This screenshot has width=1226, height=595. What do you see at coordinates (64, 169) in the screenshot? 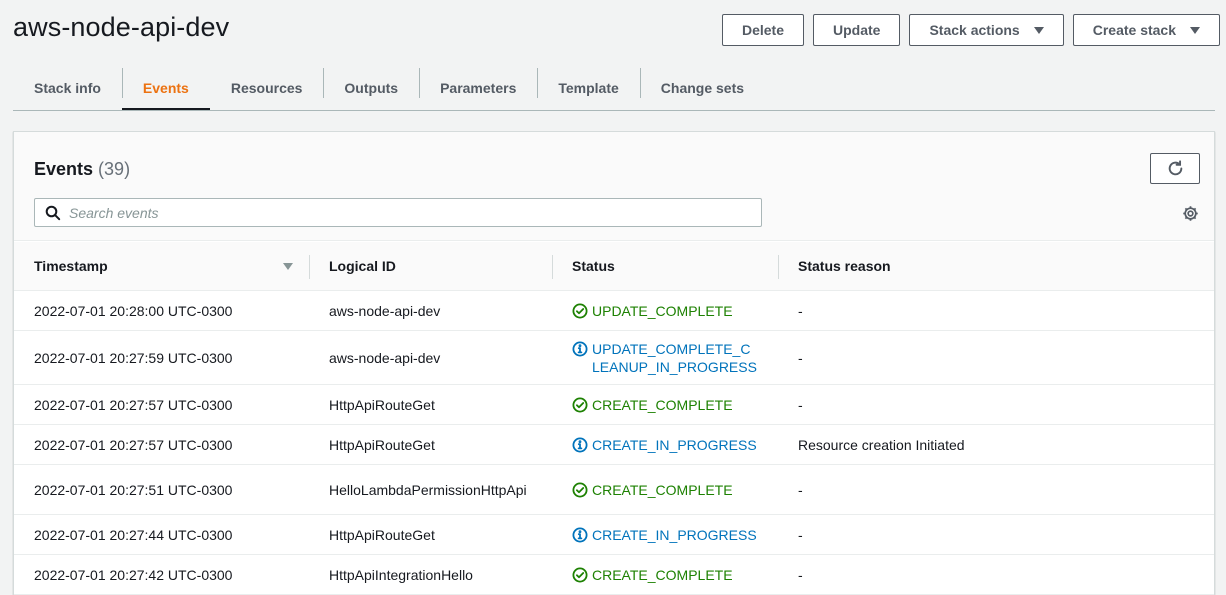
I see `events-title-text: Events` at bounding box center [64, 169].